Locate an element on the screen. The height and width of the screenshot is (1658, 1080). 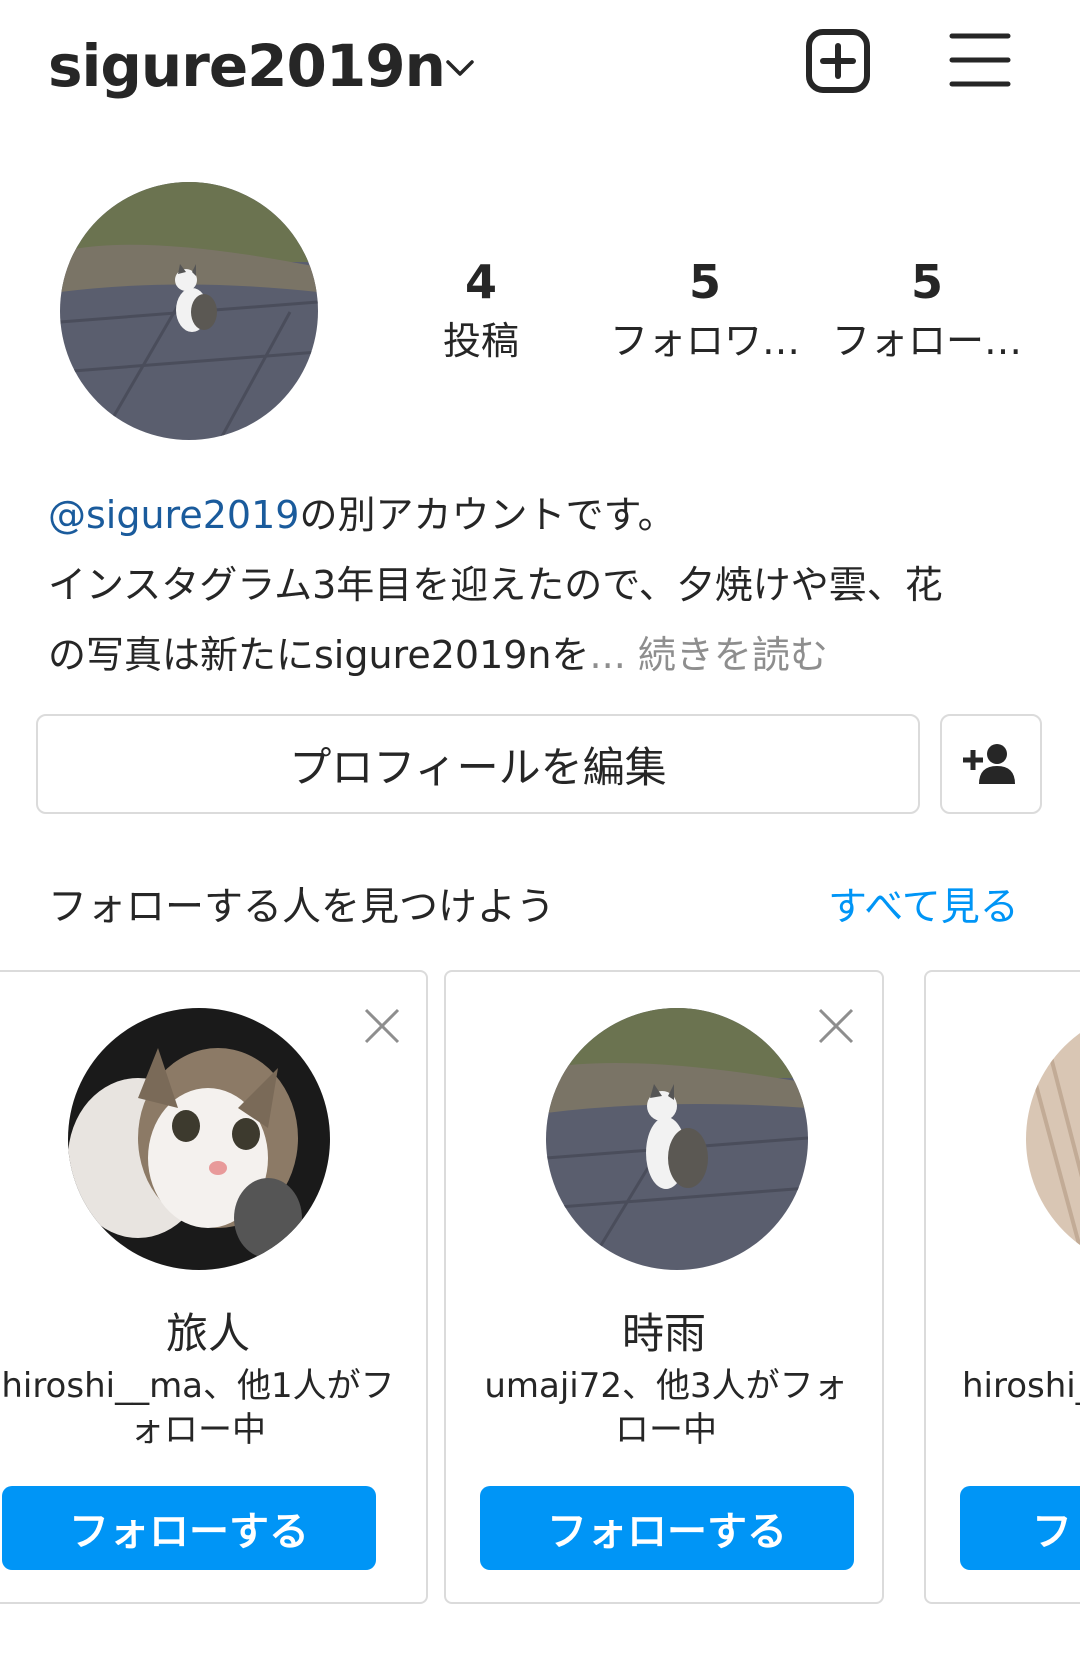
suggestion-context: hiroshi_ is located at coordinates (1021, 1386).